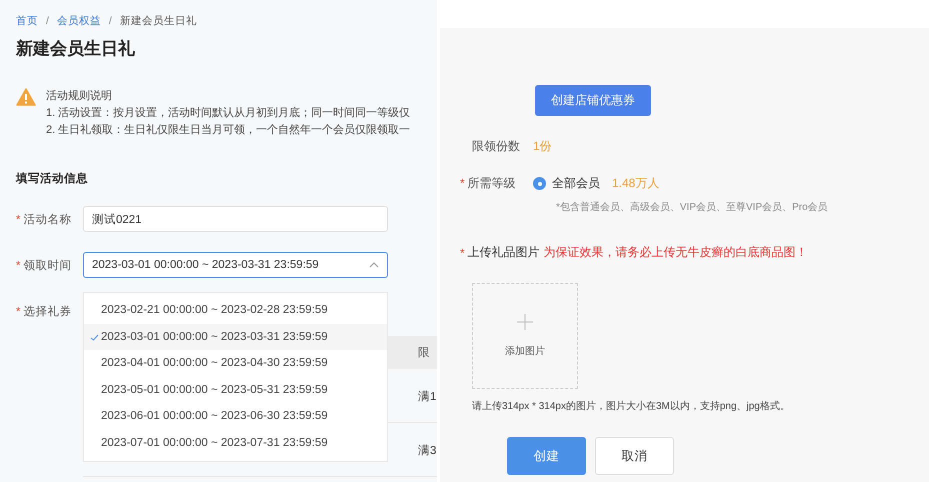  I want to click on dropdown-option: 2023-02-21 00:00:00 ~ 2023-02-28 23:59:59, so click(235, 310).